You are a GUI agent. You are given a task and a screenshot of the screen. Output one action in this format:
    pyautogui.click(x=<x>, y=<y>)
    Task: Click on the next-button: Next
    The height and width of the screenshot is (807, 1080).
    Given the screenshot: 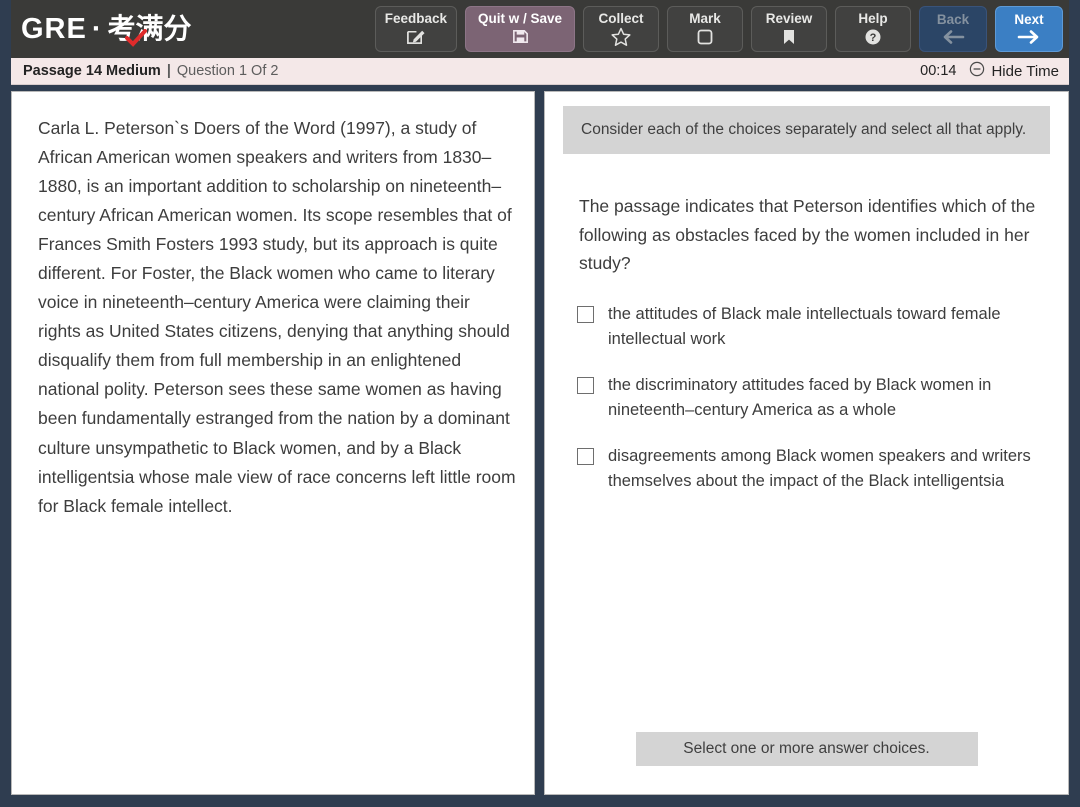 What is the action you would take?
    pyautogui.click(x=1029, y=29)
    